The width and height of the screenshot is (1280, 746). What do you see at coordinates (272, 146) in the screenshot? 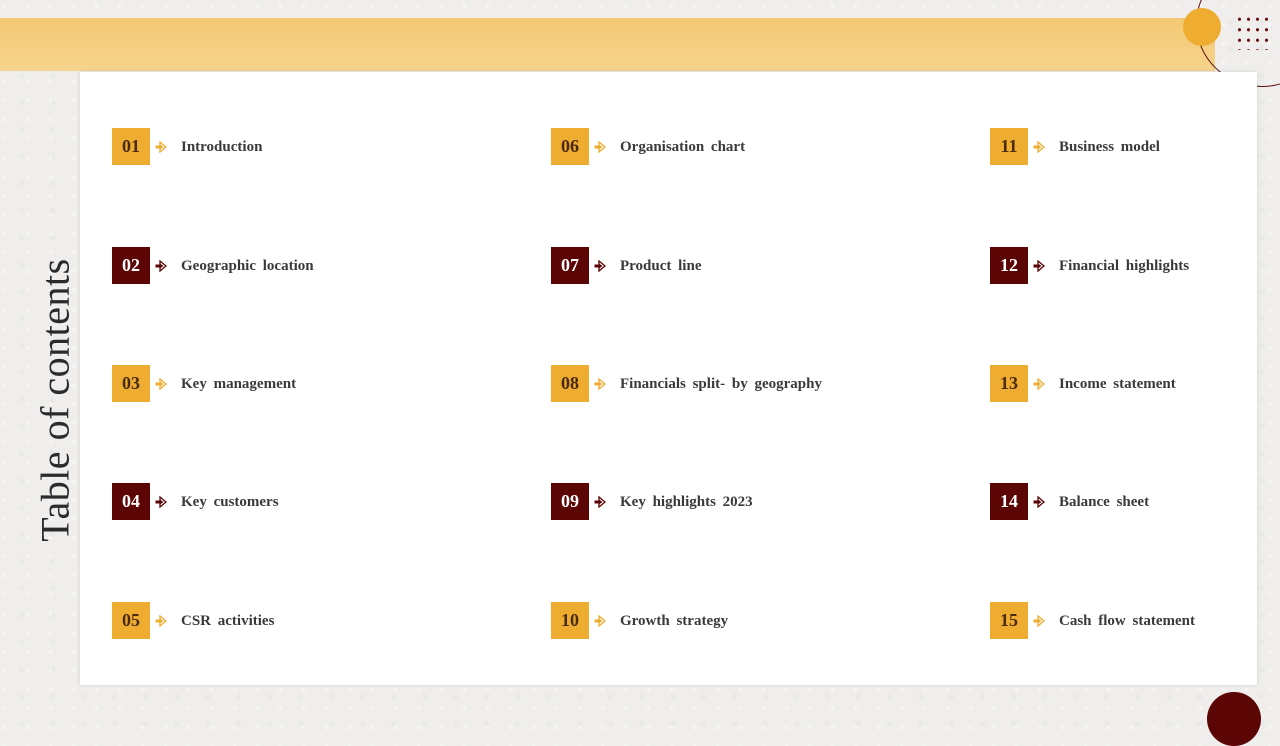
I see `contents-item: 01 Introduction` at bounding box center [272, 146].